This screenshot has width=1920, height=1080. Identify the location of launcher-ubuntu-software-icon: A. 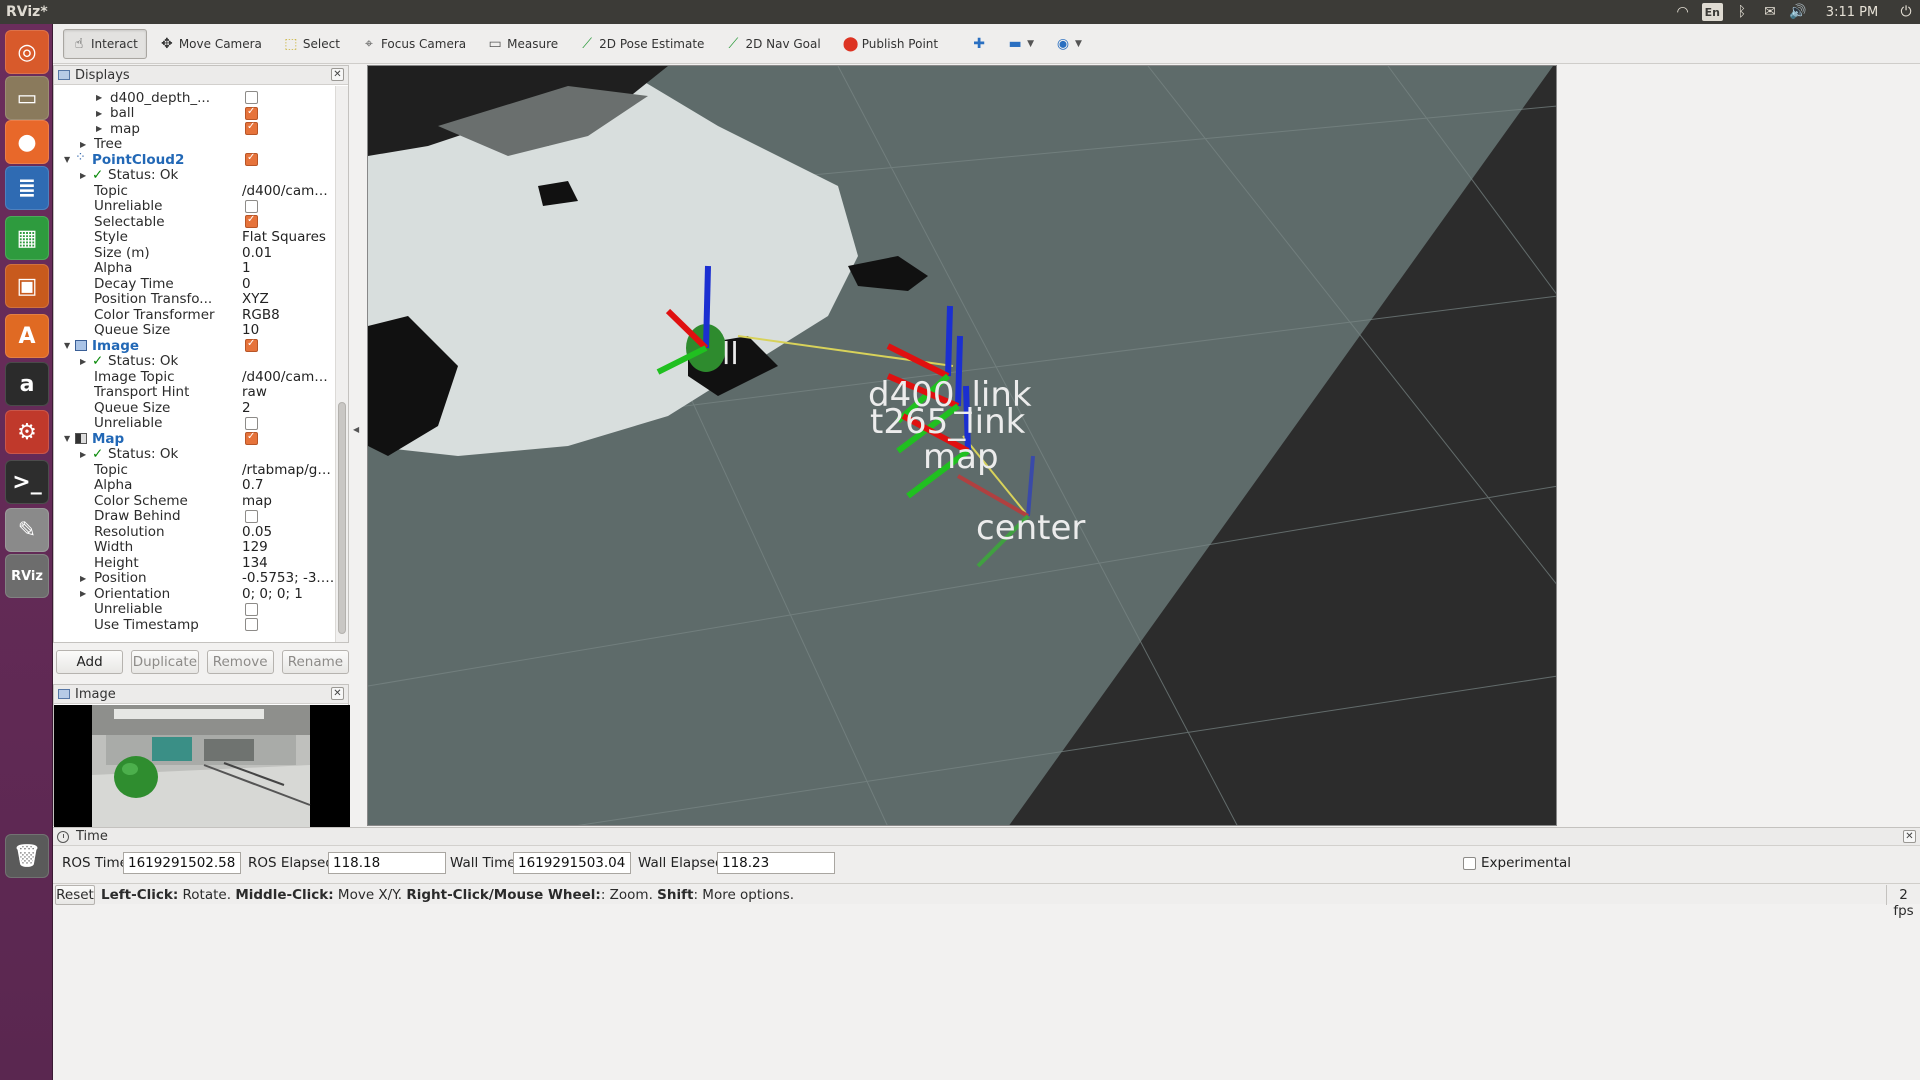
(27, 336).